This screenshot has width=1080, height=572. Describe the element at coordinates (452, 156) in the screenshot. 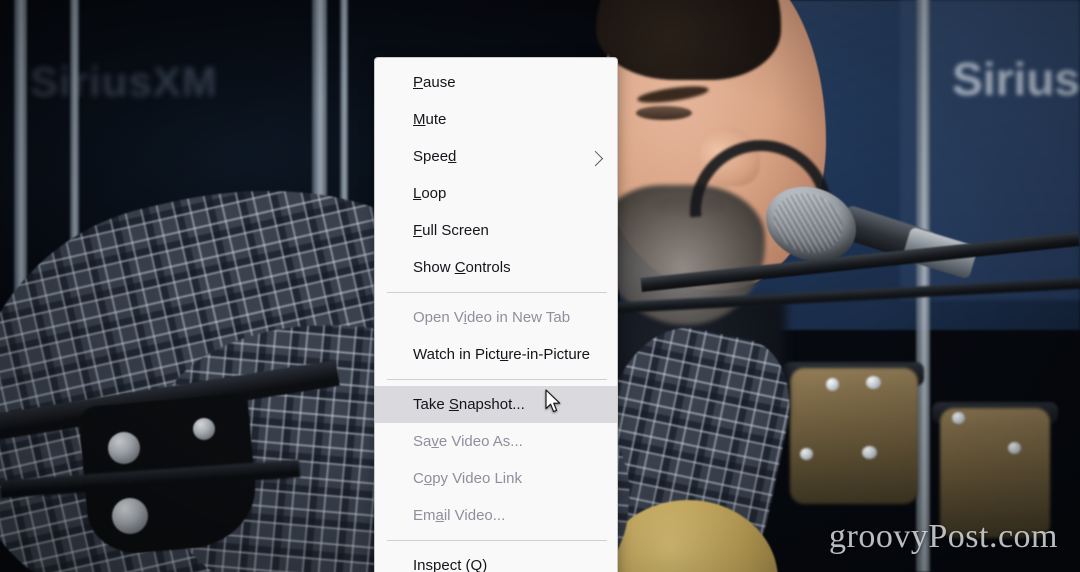

I see `menu-item-accesskey: d` at that location.